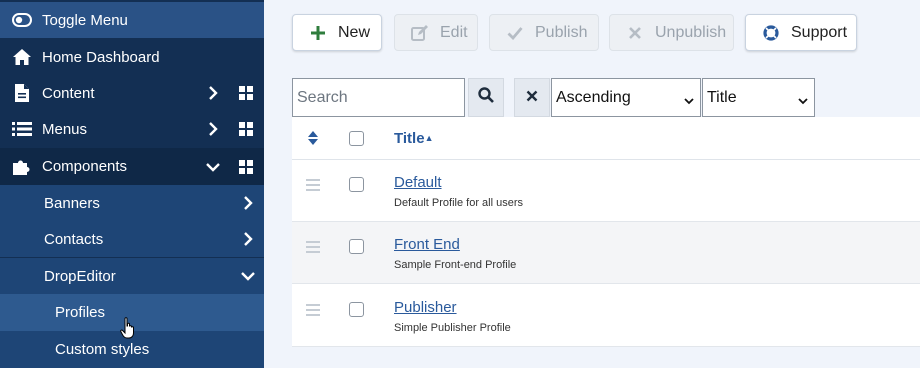 Image resolution: width=920 pixels, height=368 pixels. What do you see at coordinates (427, 244) in the screenshot?
I see `row-title-link: Front End` at bounding box center [427, 244].